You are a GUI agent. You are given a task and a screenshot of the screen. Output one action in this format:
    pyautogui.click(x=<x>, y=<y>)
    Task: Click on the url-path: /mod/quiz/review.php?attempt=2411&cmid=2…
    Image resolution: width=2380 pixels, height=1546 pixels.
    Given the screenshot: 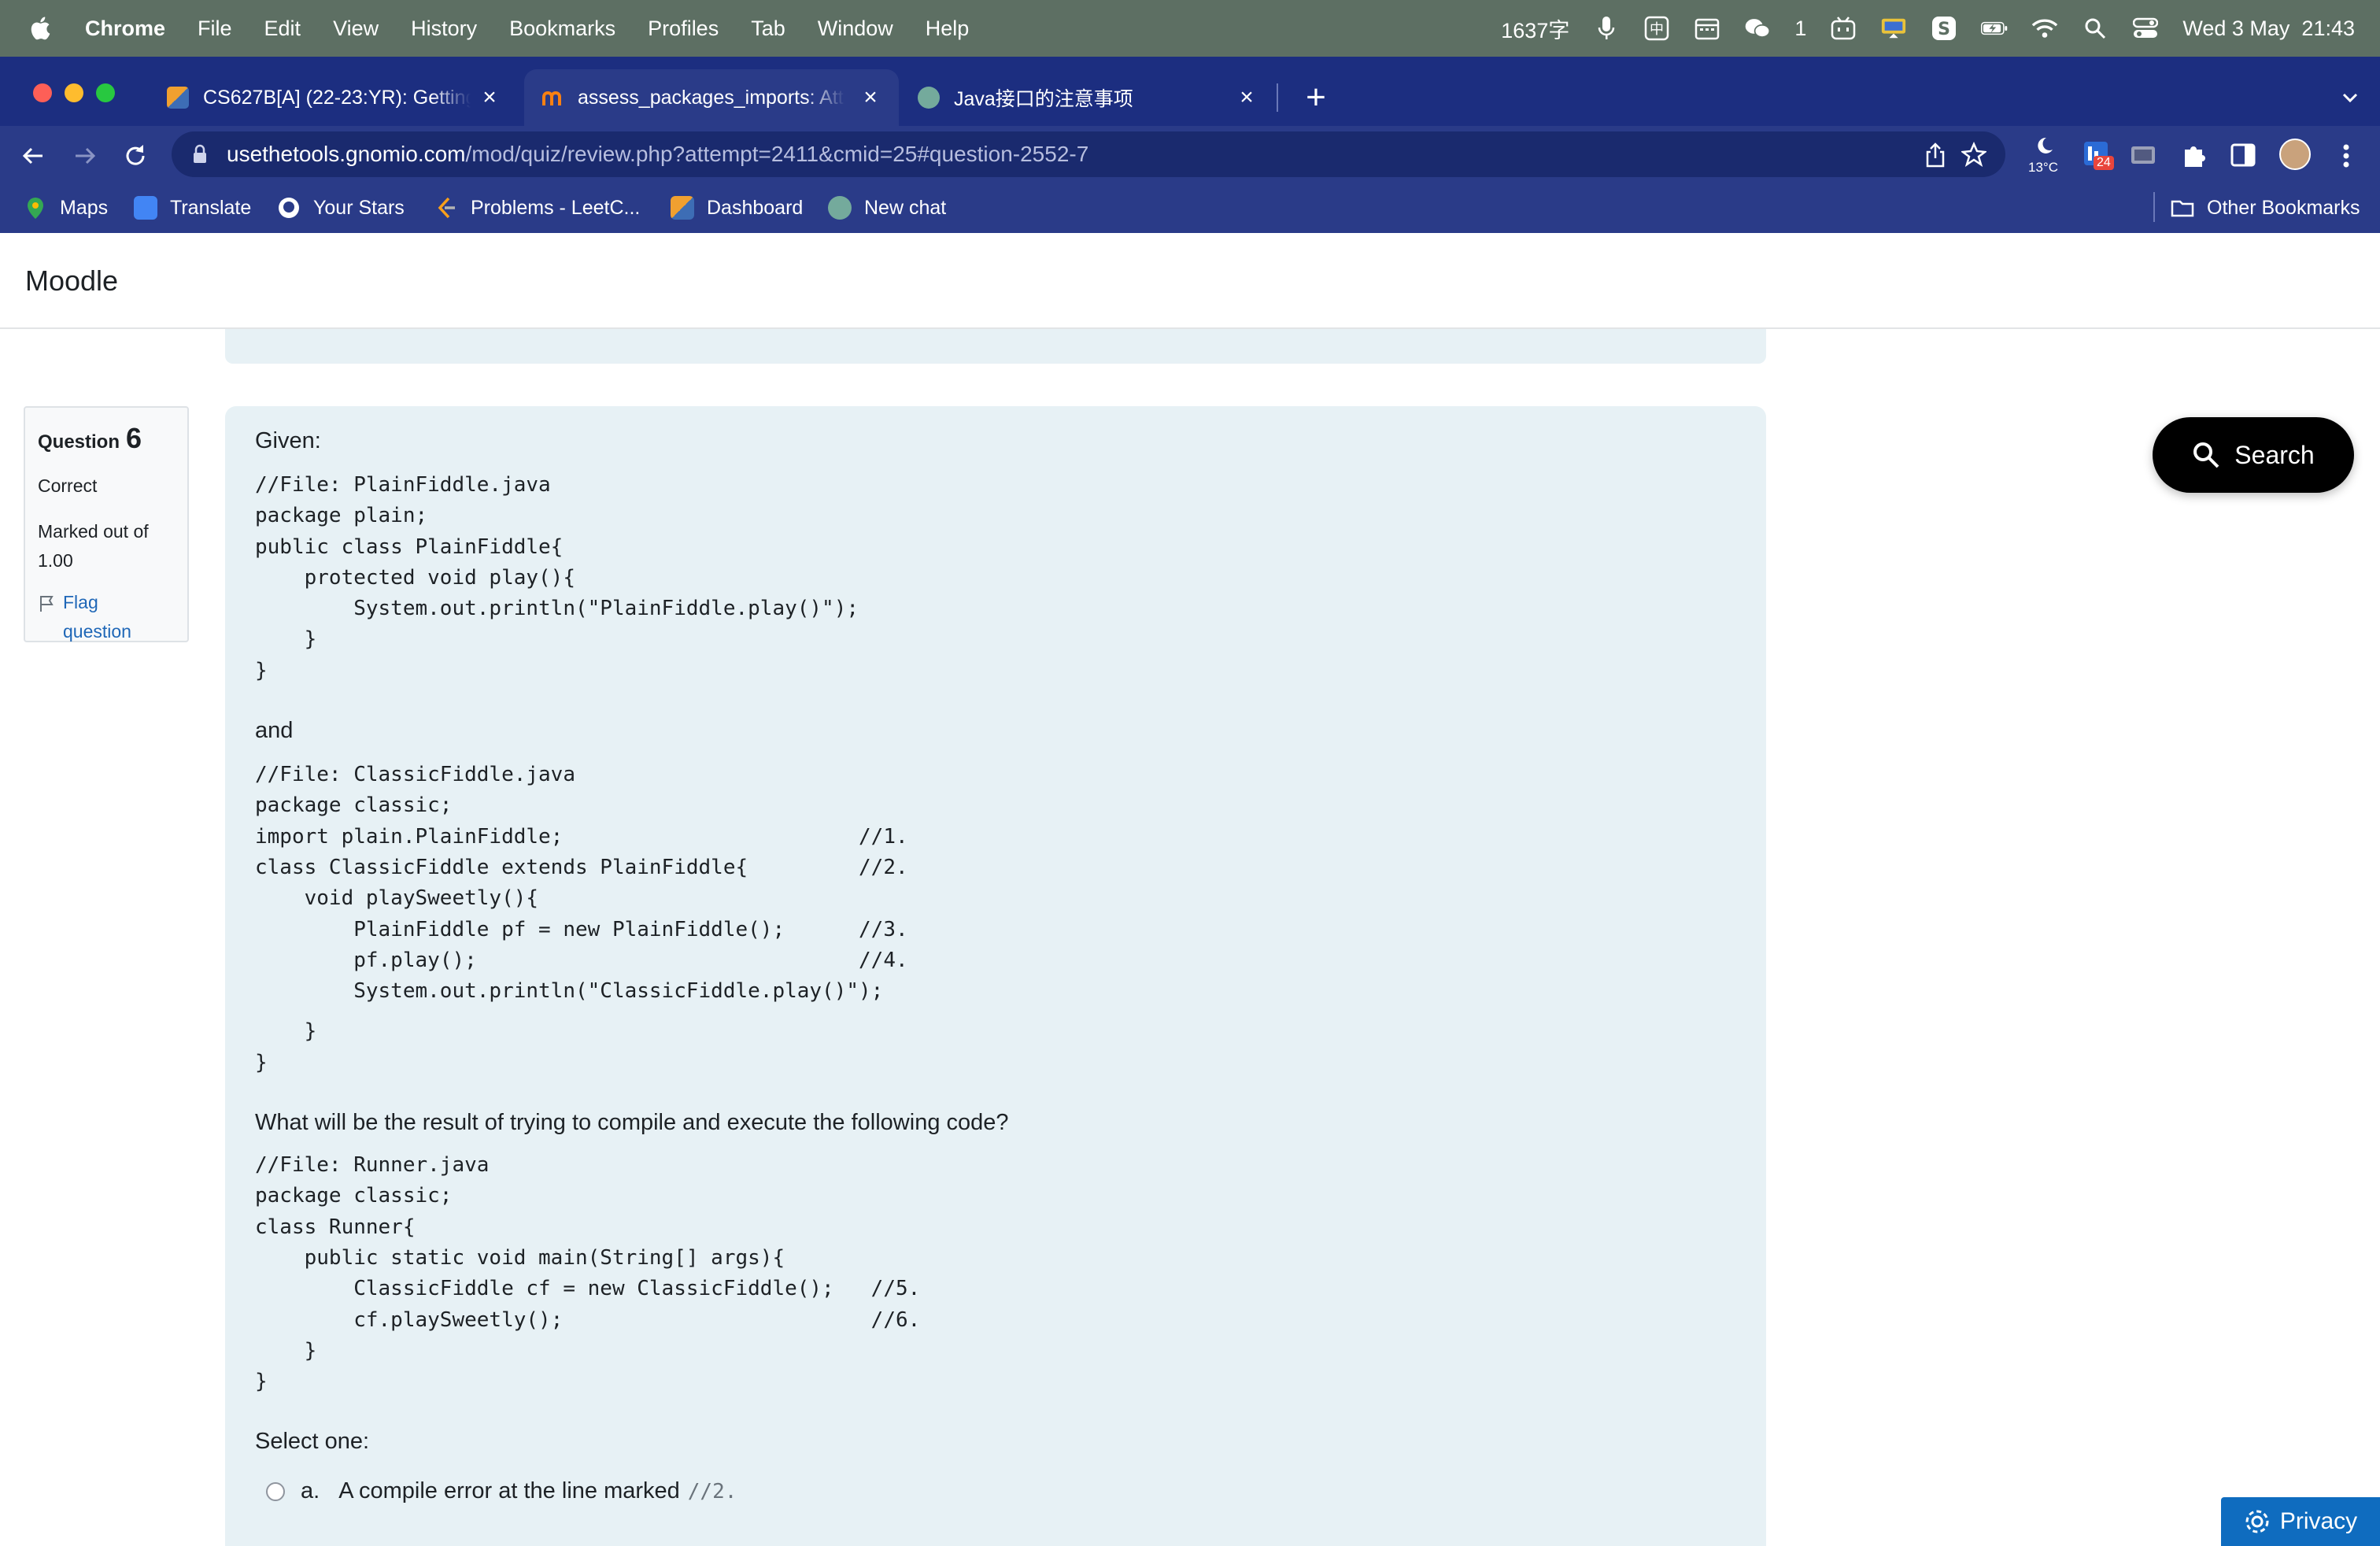 What is the action you would take?
    pyautogui.click(x=777, y=154)
    